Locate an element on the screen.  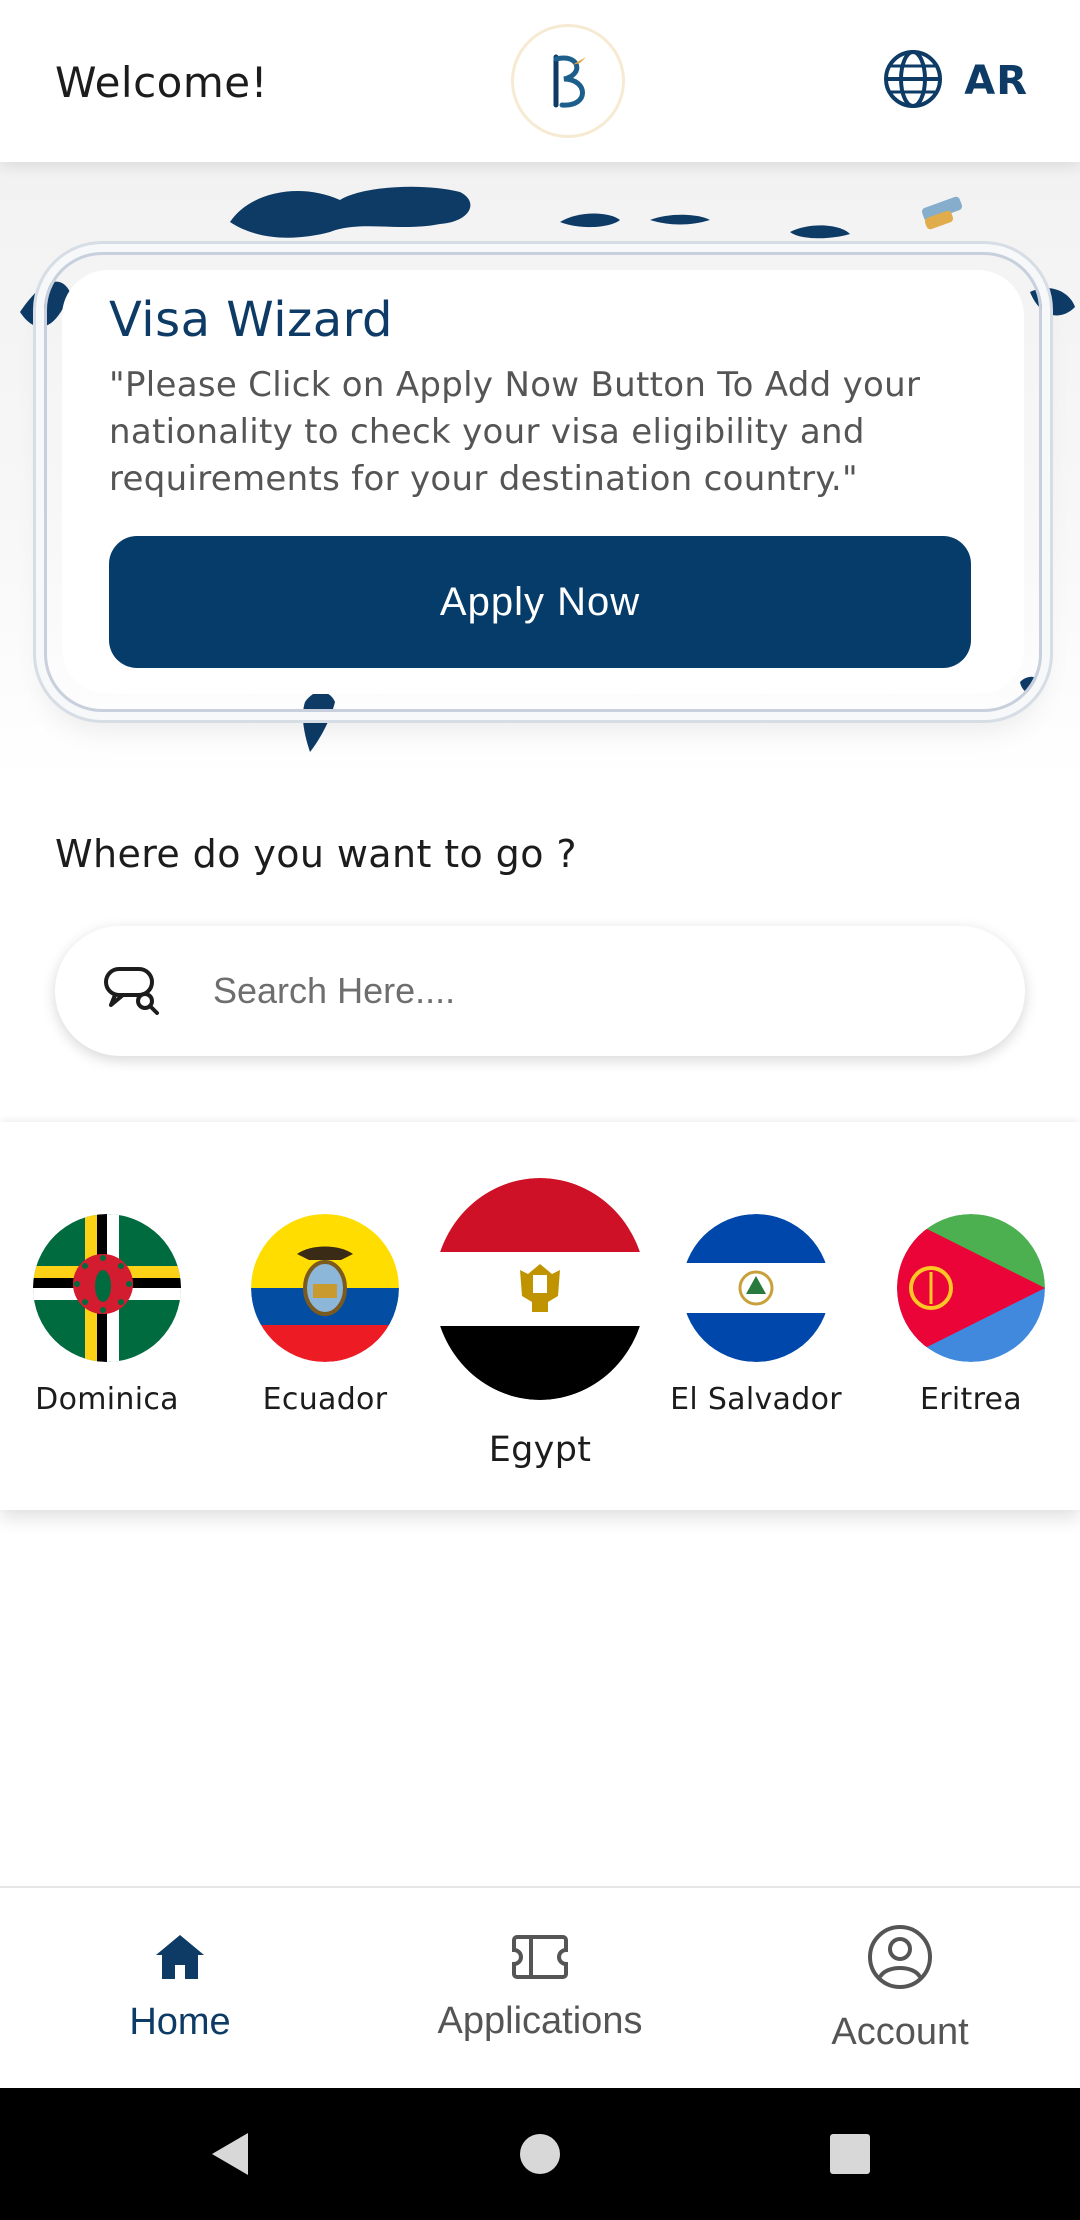
country-name: Egypt is located at coordinates (540, 1450).